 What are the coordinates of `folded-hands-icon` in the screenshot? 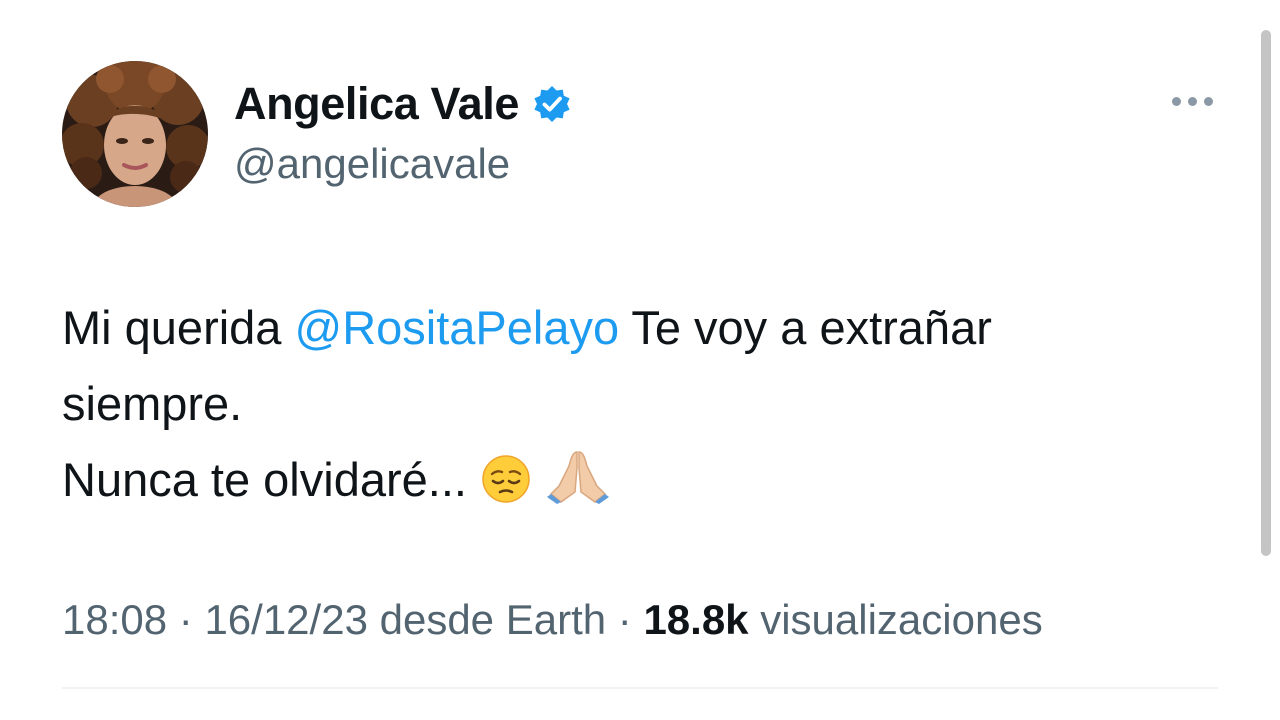 It's located at (578, 487).